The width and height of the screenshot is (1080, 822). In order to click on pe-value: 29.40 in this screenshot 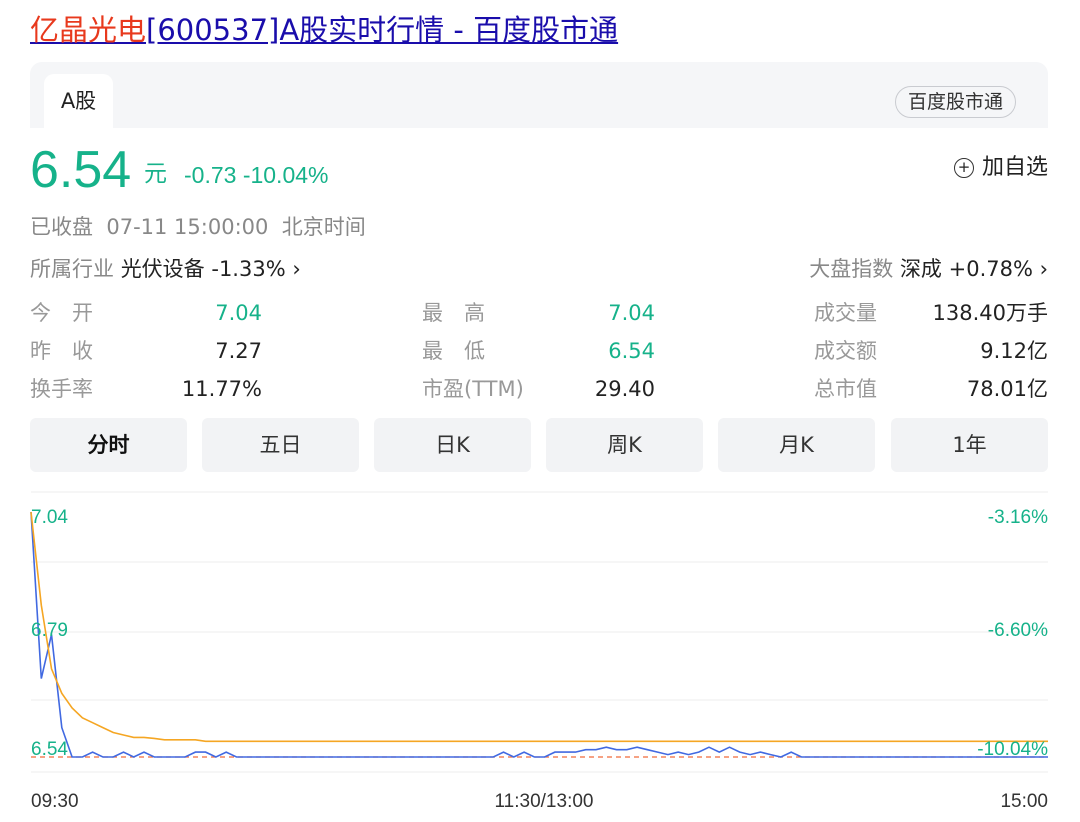, I will do `click(624, 389)`.